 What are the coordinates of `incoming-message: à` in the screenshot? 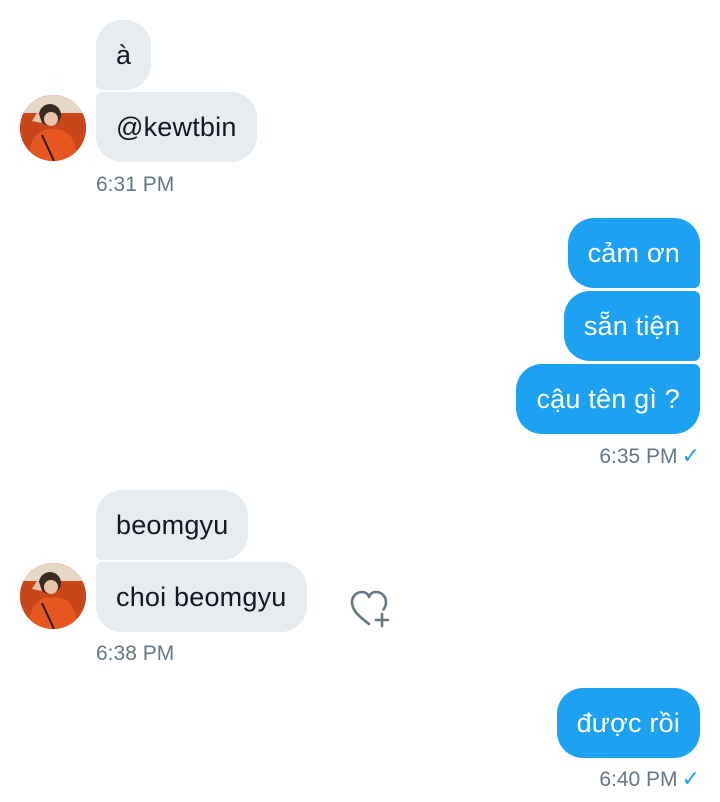 It's located at (124, 55).